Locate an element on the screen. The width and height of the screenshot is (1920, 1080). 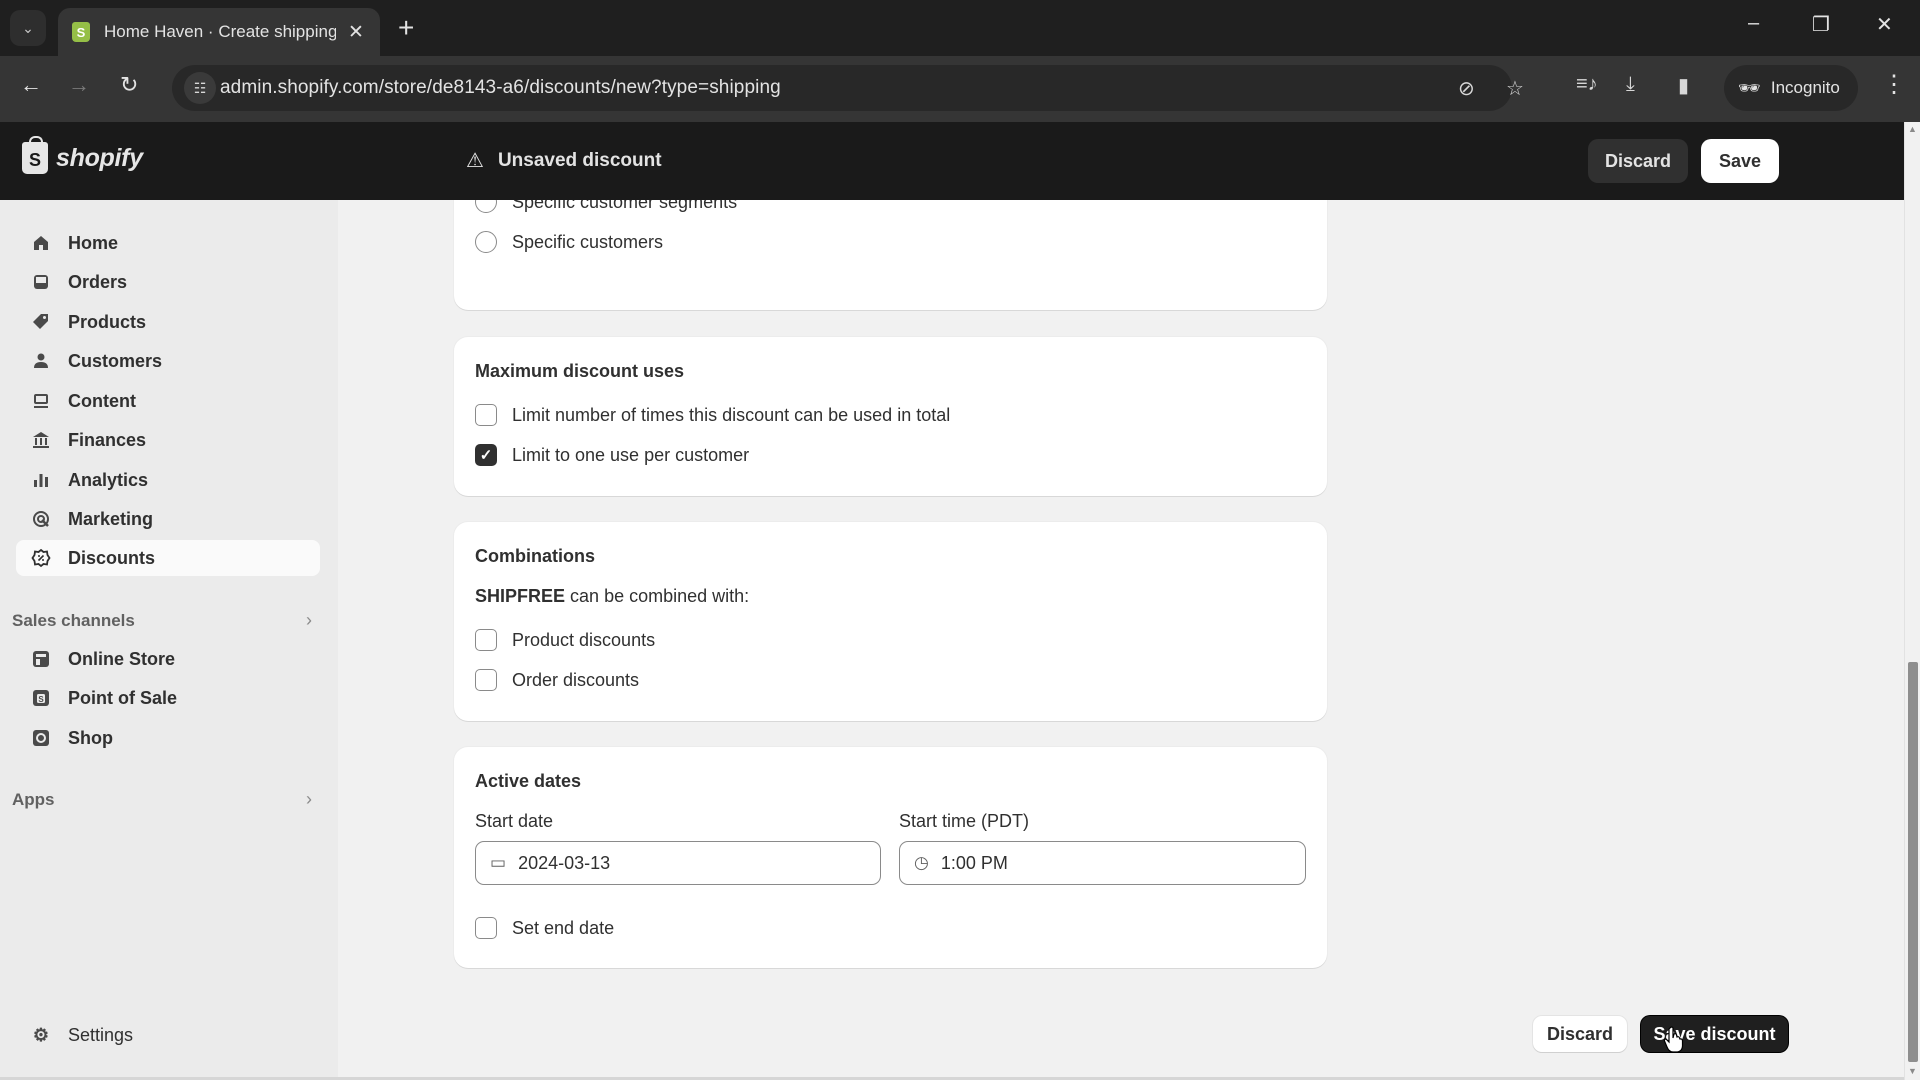
checkbox-option: Product discounts is located at coordinates (565, 640).